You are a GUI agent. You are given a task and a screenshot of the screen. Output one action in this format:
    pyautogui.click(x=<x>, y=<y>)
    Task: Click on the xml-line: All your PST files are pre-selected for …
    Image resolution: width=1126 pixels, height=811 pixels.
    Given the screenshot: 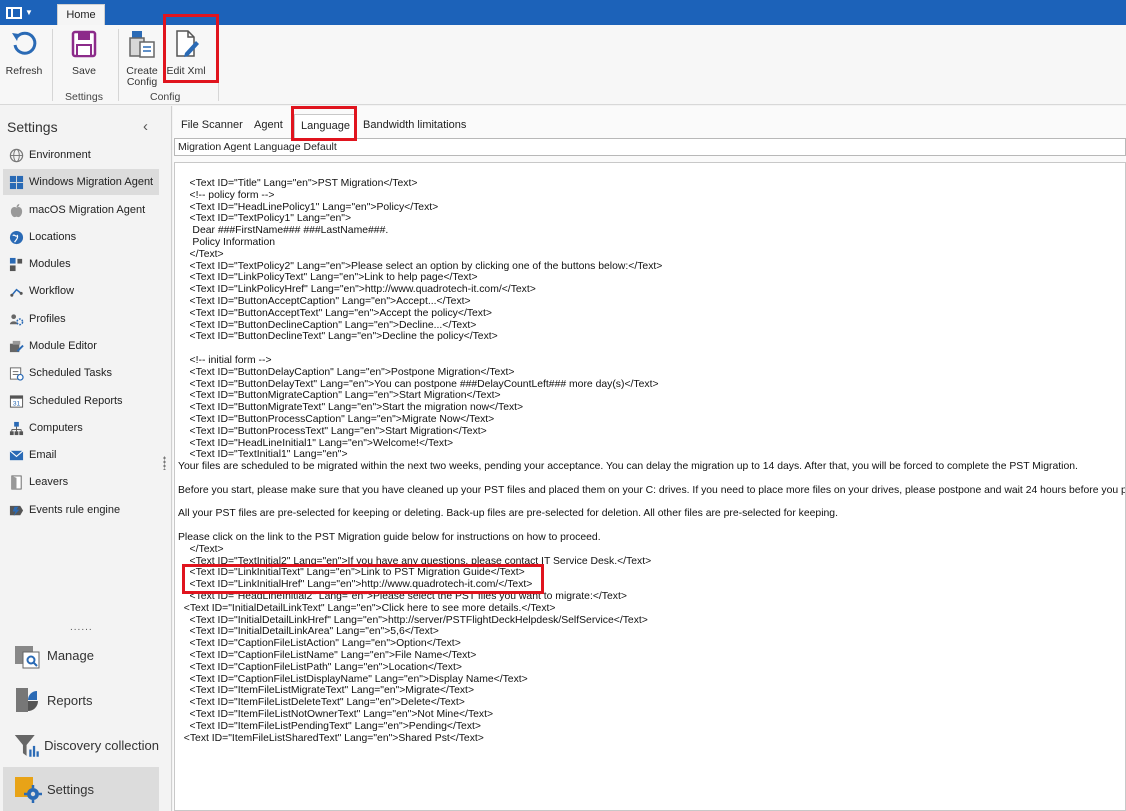 What is the action you would take?
    pyautogui.click(x=508, y=514)
    